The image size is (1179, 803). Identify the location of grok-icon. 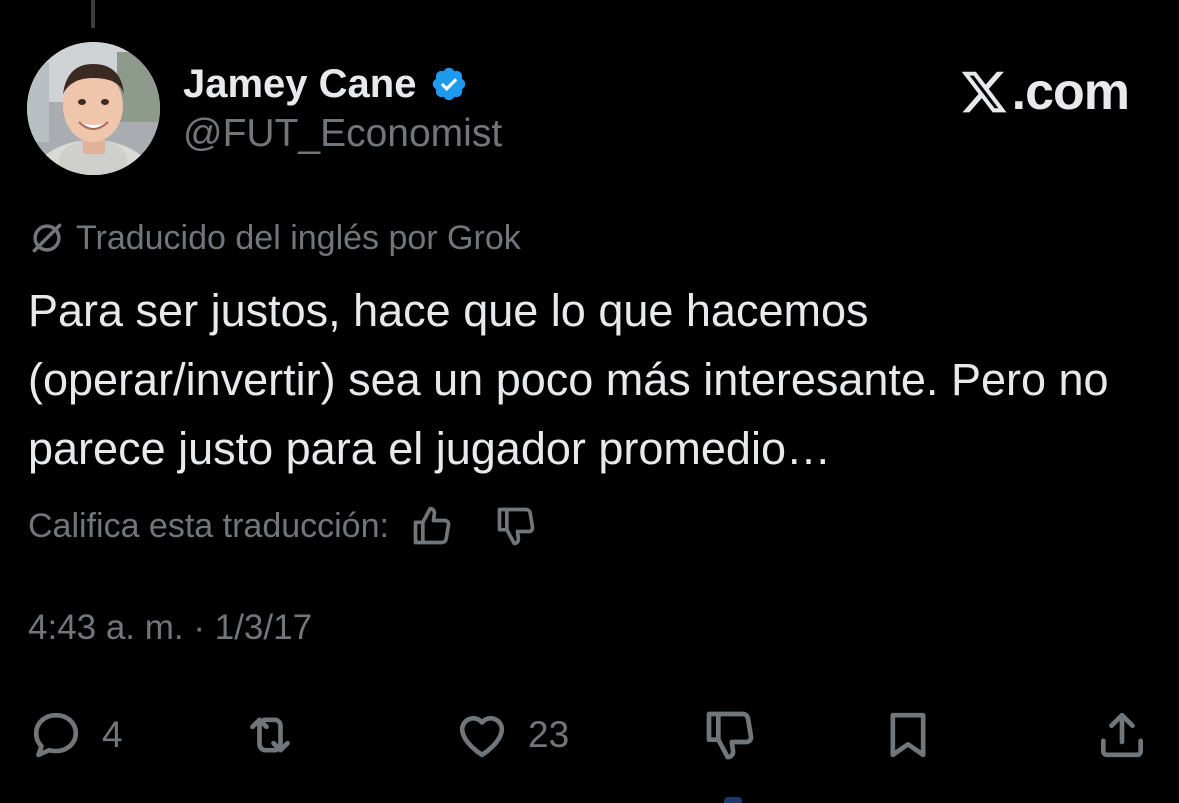
(47, 238).